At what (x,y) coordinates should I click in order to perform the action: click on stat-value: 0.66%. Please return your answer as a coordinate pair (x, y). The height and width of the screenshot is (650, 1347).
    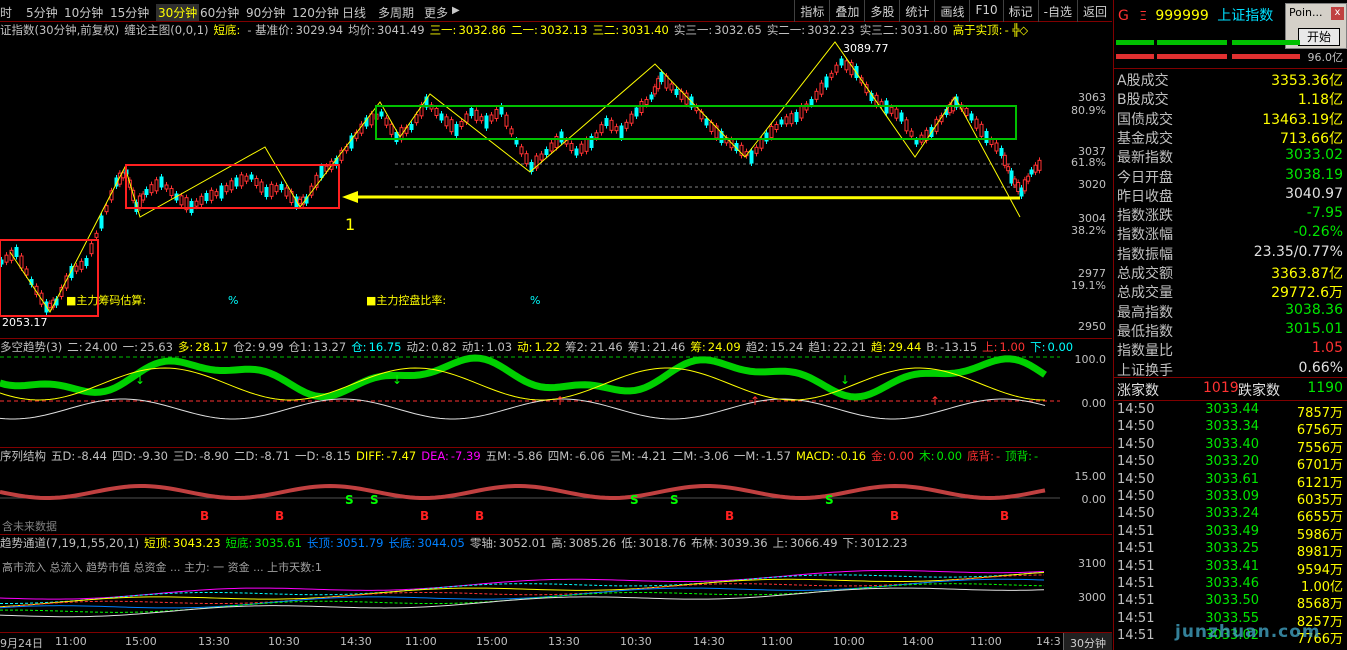
    Looking at the image, I should click on (1320, 367).